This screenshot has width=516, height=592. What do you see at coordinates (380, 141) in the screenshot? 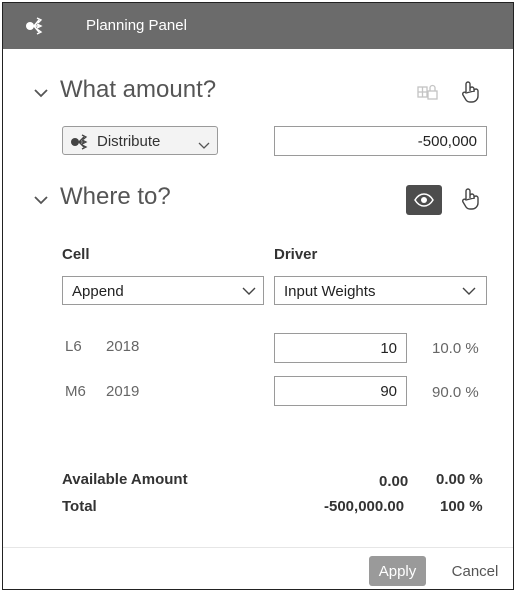
I see `amount-input` at bounding box center [380, 141].